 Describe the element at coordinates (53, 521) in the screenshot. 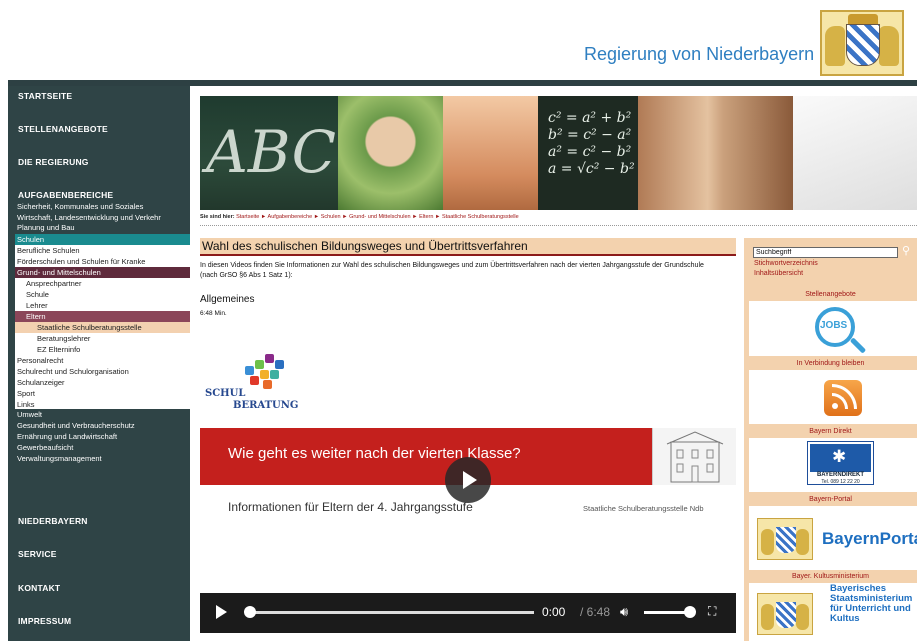

I see `nav-niederbayern: NIEDERBAYERN` at that location.